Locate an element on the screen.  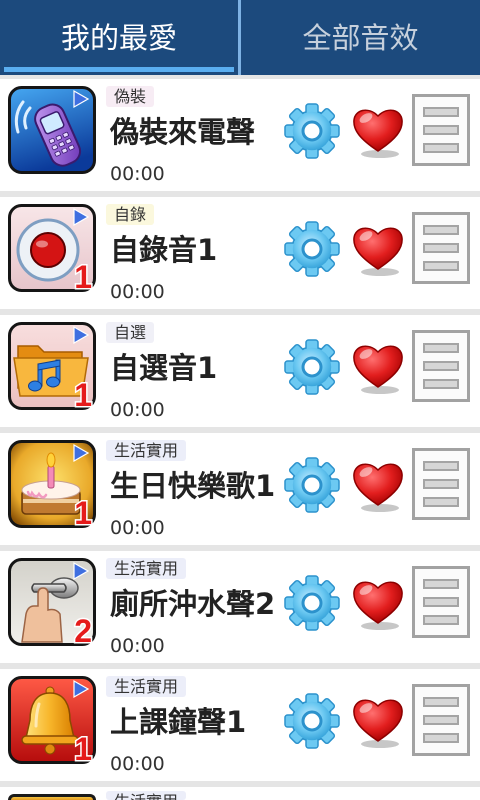
tab-favorites: 我的最愛 is located at coordinates (119, 37).